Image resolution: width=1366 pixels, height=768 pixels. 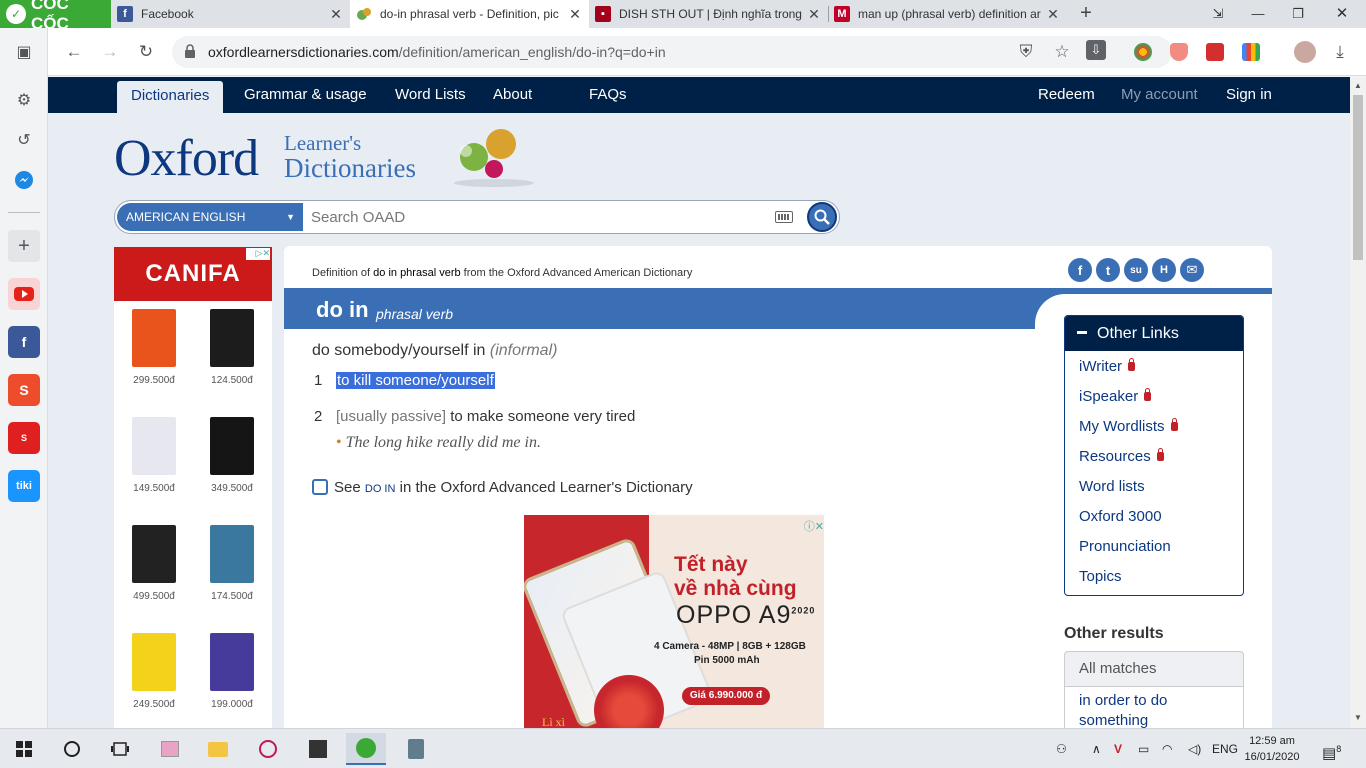 What do you see at coordinates (1115, 396) in the screenshot?
I see `other-link-ispeaker: iSpeaker` at bounding box center [1115, 396].